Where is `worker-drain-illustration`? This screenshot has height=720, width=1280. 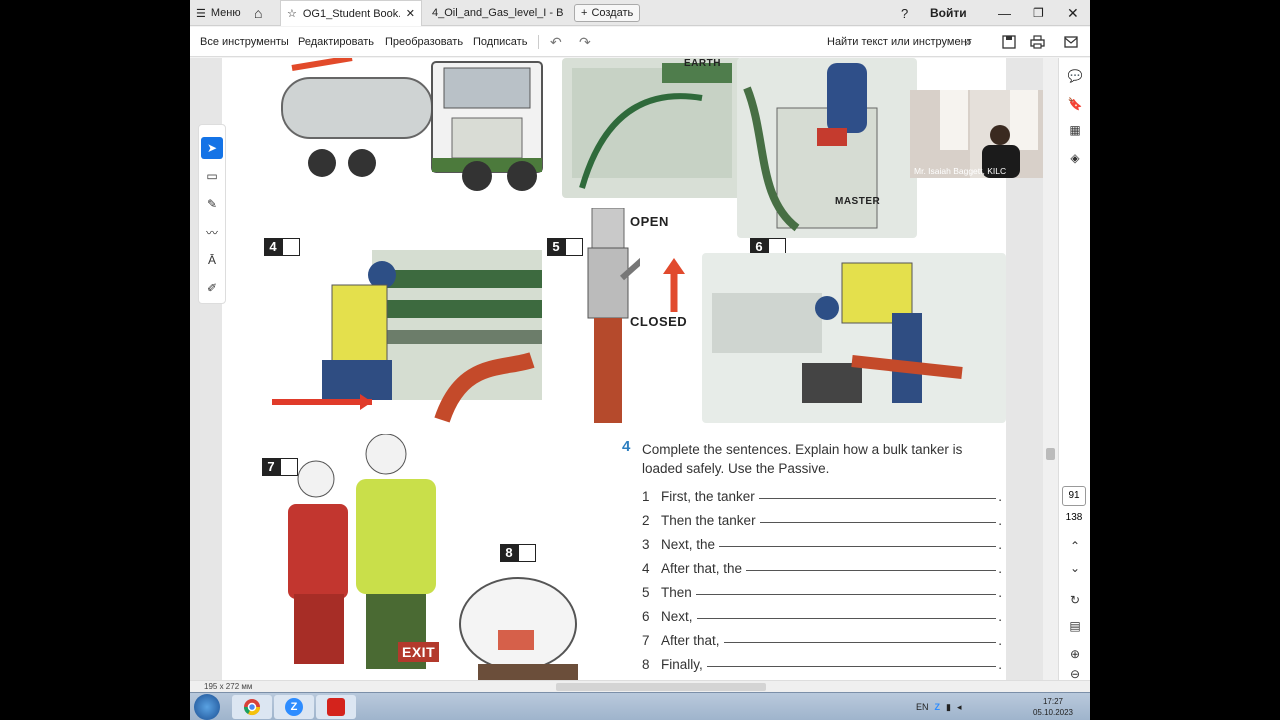
worker-drain-illustration is located at coordinates (854, 338).